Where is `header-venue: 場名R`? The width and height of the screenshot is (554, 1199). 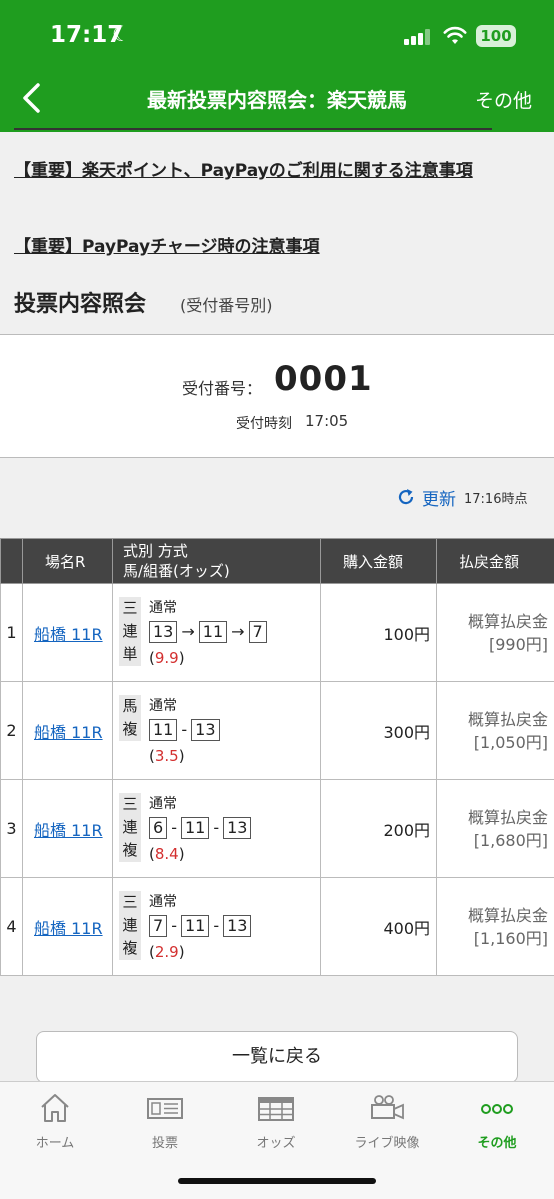
header-venue: 場名R is located at coordinates (67, 561).